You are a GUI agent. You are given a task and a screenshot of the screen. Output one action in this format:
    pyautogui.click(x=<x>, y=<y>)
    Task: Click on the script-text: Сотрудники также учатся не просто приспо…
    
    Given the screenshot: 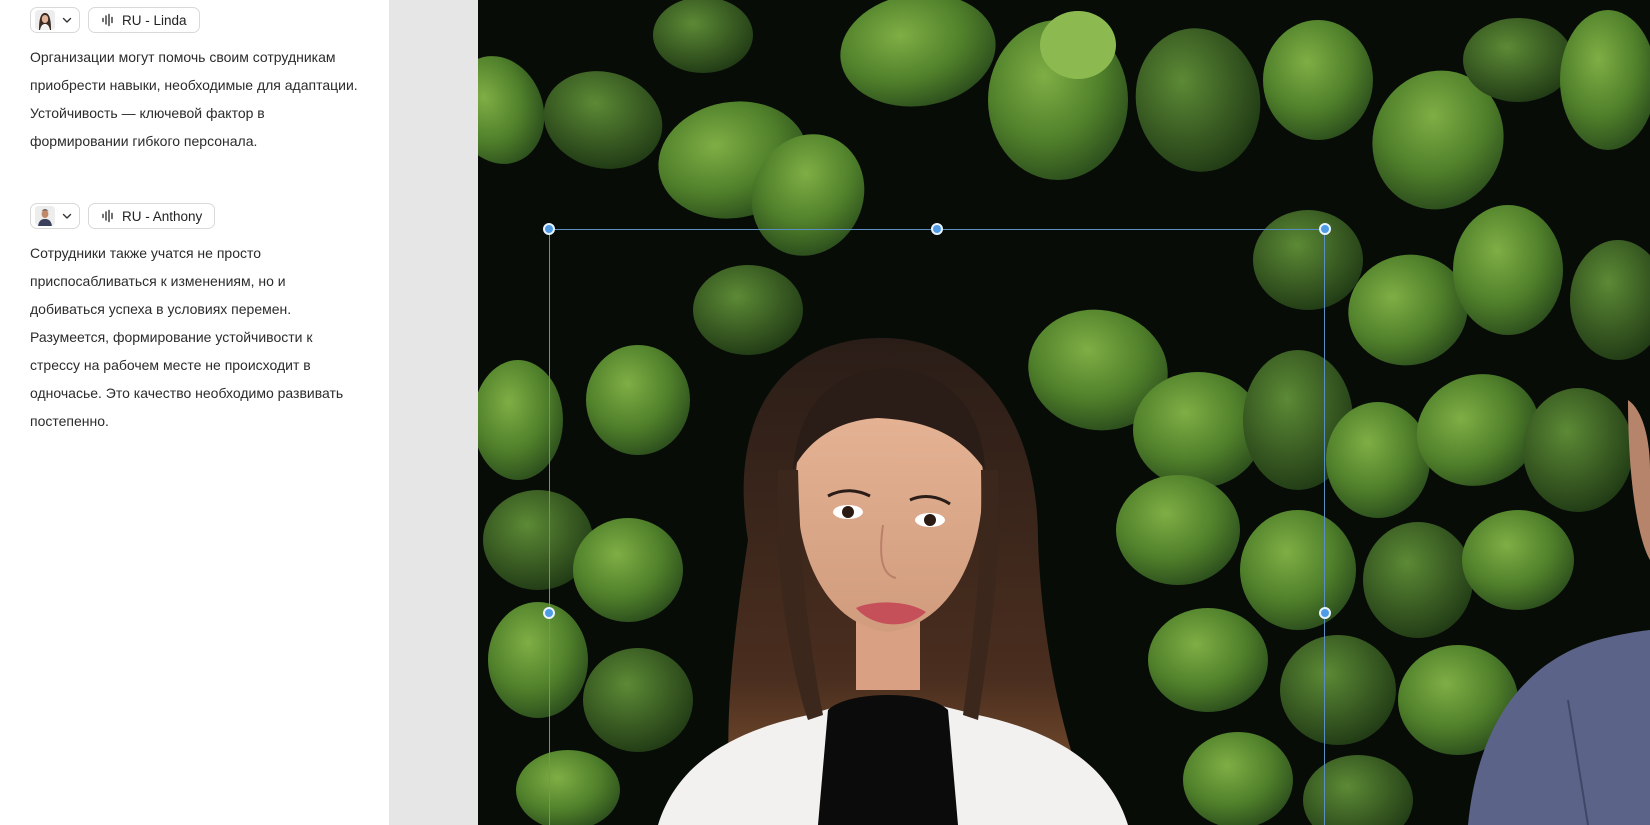 What is the action you would take?
    pyautogui.click(x=195, y=337)
    